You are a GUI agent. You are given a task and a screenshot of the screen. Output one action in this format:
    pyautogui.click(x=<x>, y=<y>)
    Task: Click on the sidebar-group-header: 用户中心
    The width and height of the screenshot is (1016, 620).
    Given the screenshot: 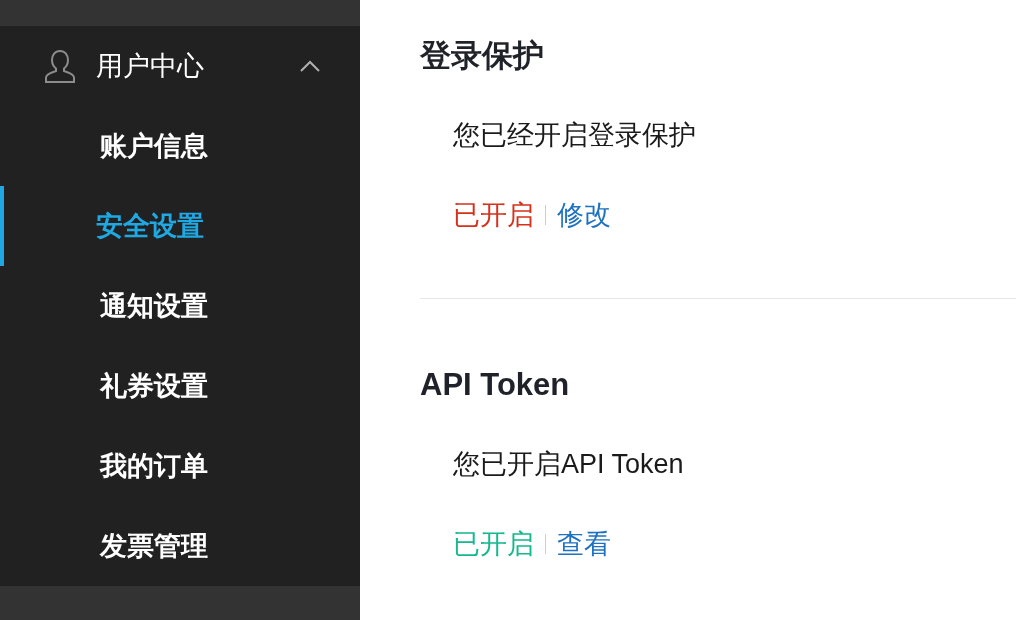 What is the action you would take?
    pyautogui.click(x=180, y=66)
    